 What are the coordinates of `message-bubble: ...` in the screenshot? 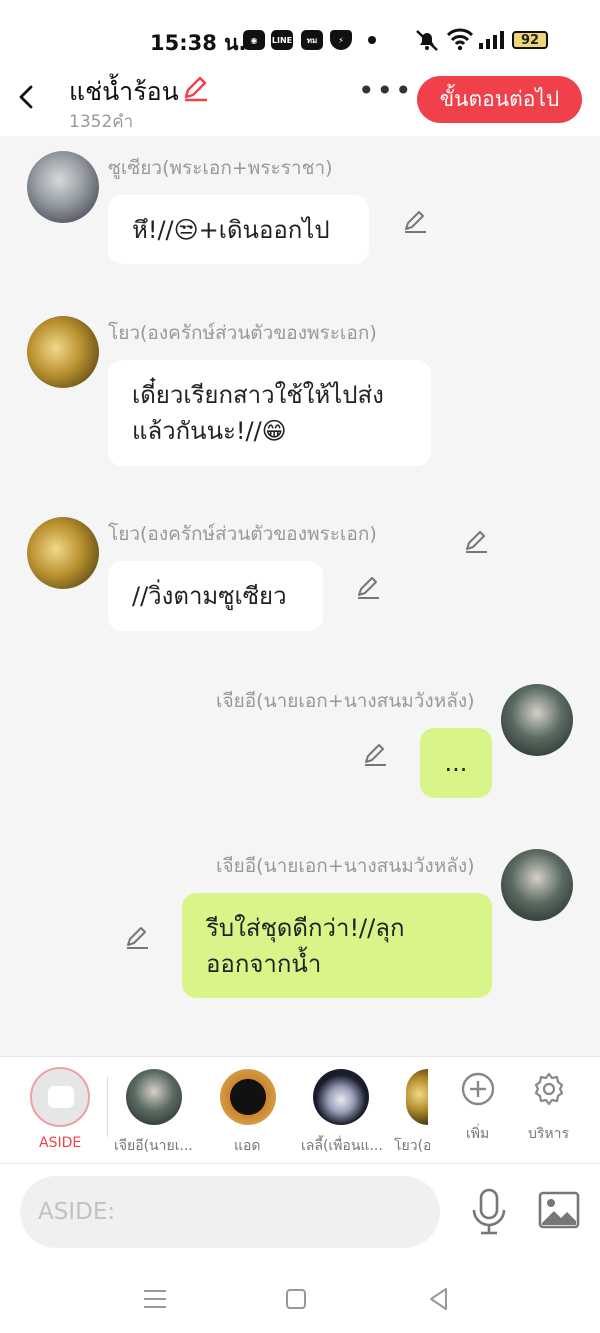 It's located at (456, 763).